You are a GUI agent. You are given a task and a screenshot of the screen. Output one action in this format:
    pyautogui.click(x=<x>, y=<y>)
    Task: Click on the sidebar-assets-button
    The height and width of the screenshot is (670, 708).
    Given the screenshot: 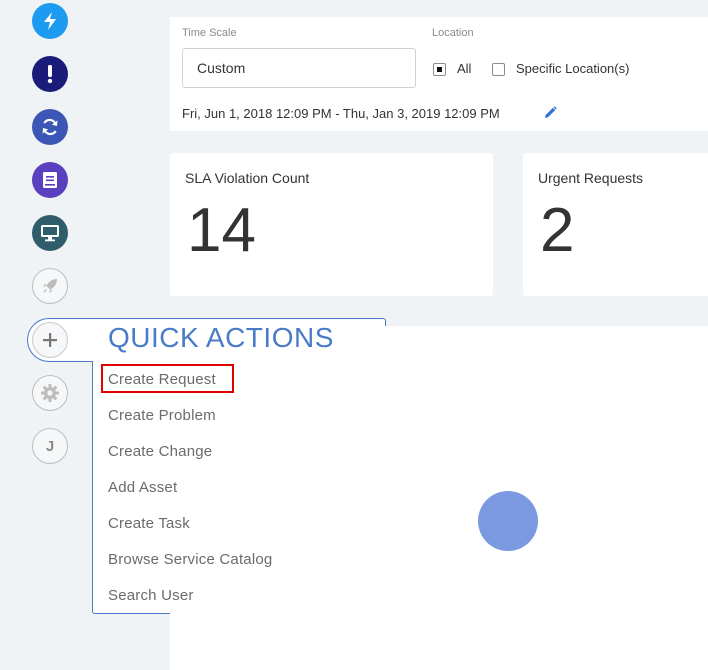 What is the action you would take?
    pyautogui.click(x=50, y=233)
    